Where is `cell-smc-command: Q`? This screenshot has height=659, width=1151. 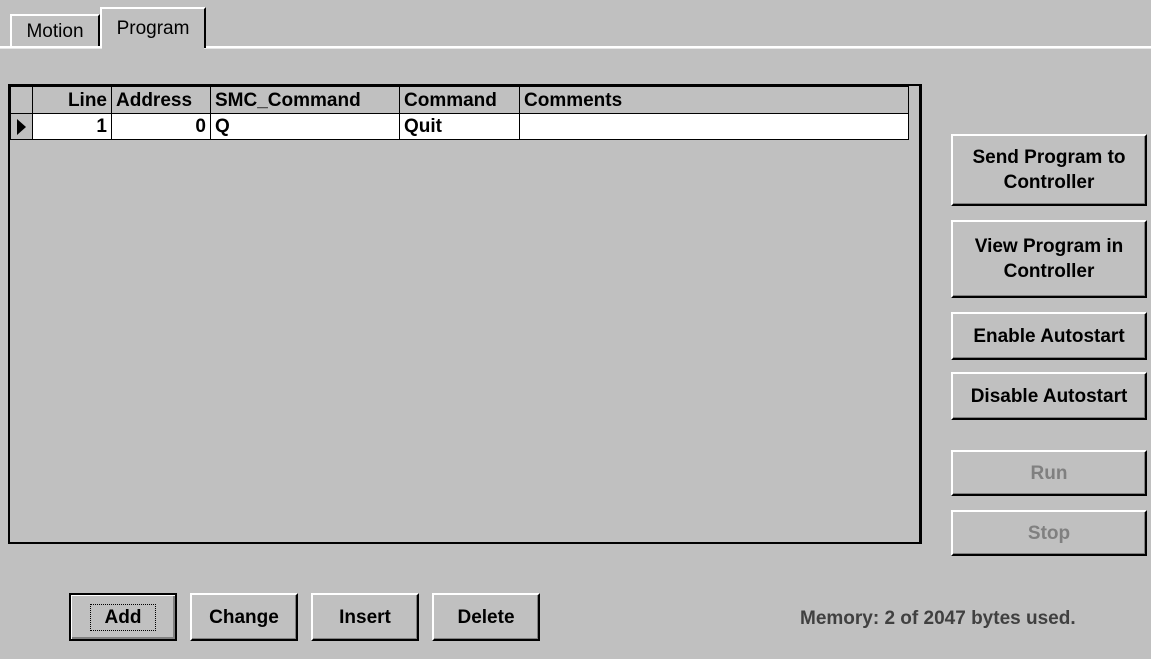
cell-smc-command: Q is located at coordinates (305, 126).